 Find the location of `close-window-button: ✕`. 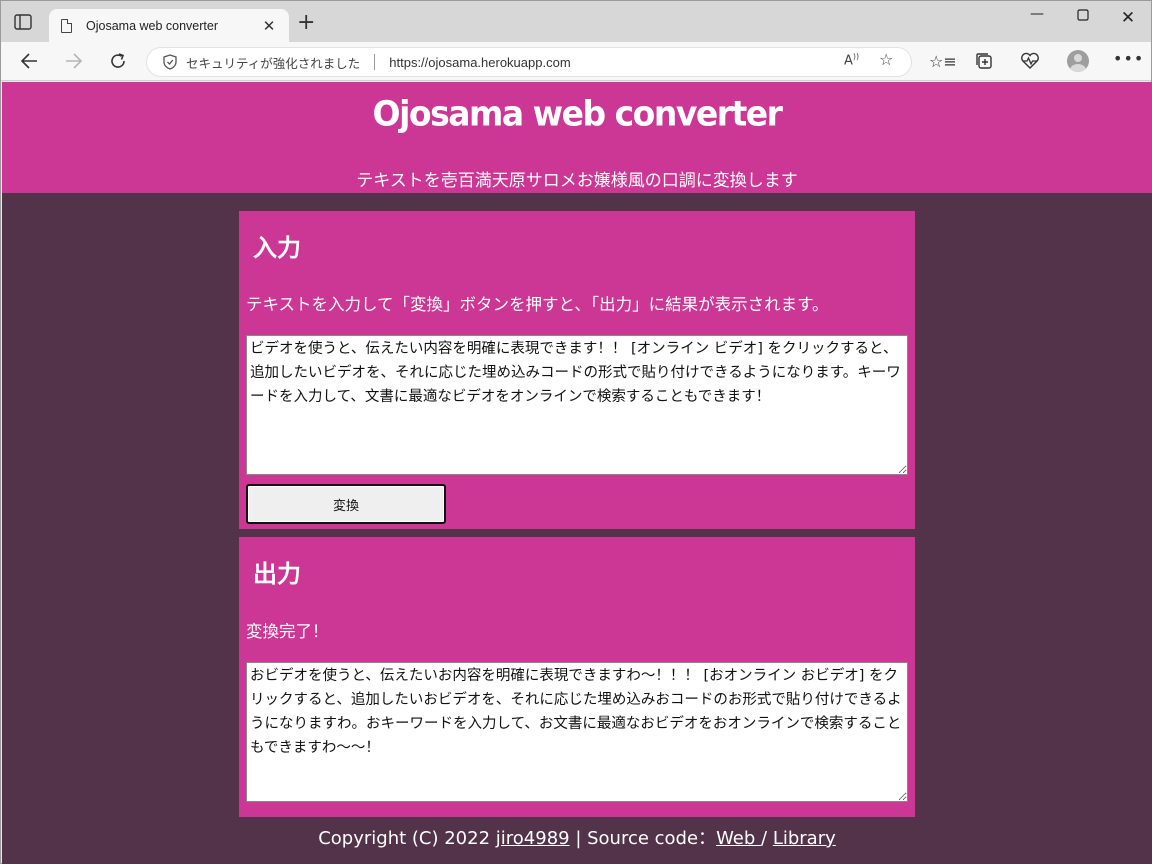

close-window-button: ✕ is located at coordinates (1128, 18).